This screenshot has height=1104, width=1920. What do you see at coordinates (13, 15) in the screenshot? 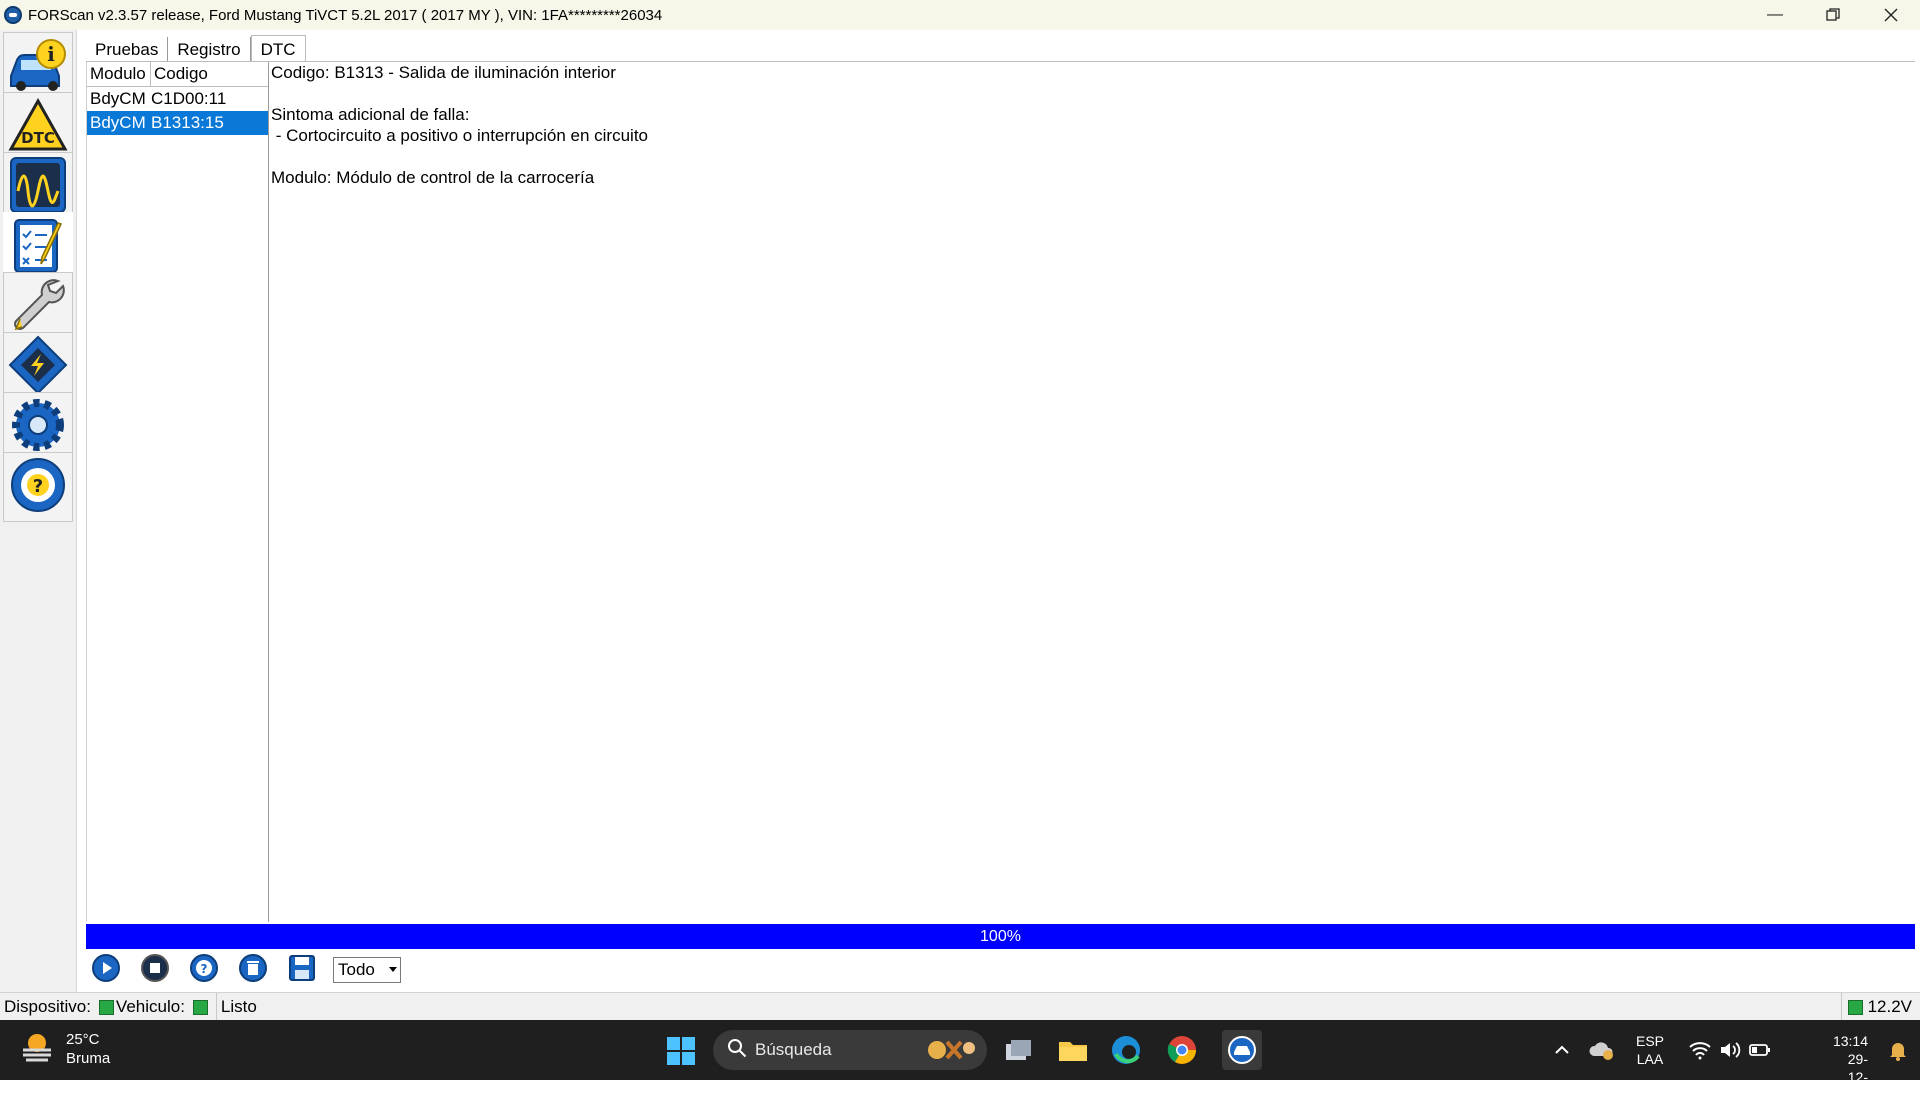
I see `forscan-app-icon` at bounding box center [13, 15].